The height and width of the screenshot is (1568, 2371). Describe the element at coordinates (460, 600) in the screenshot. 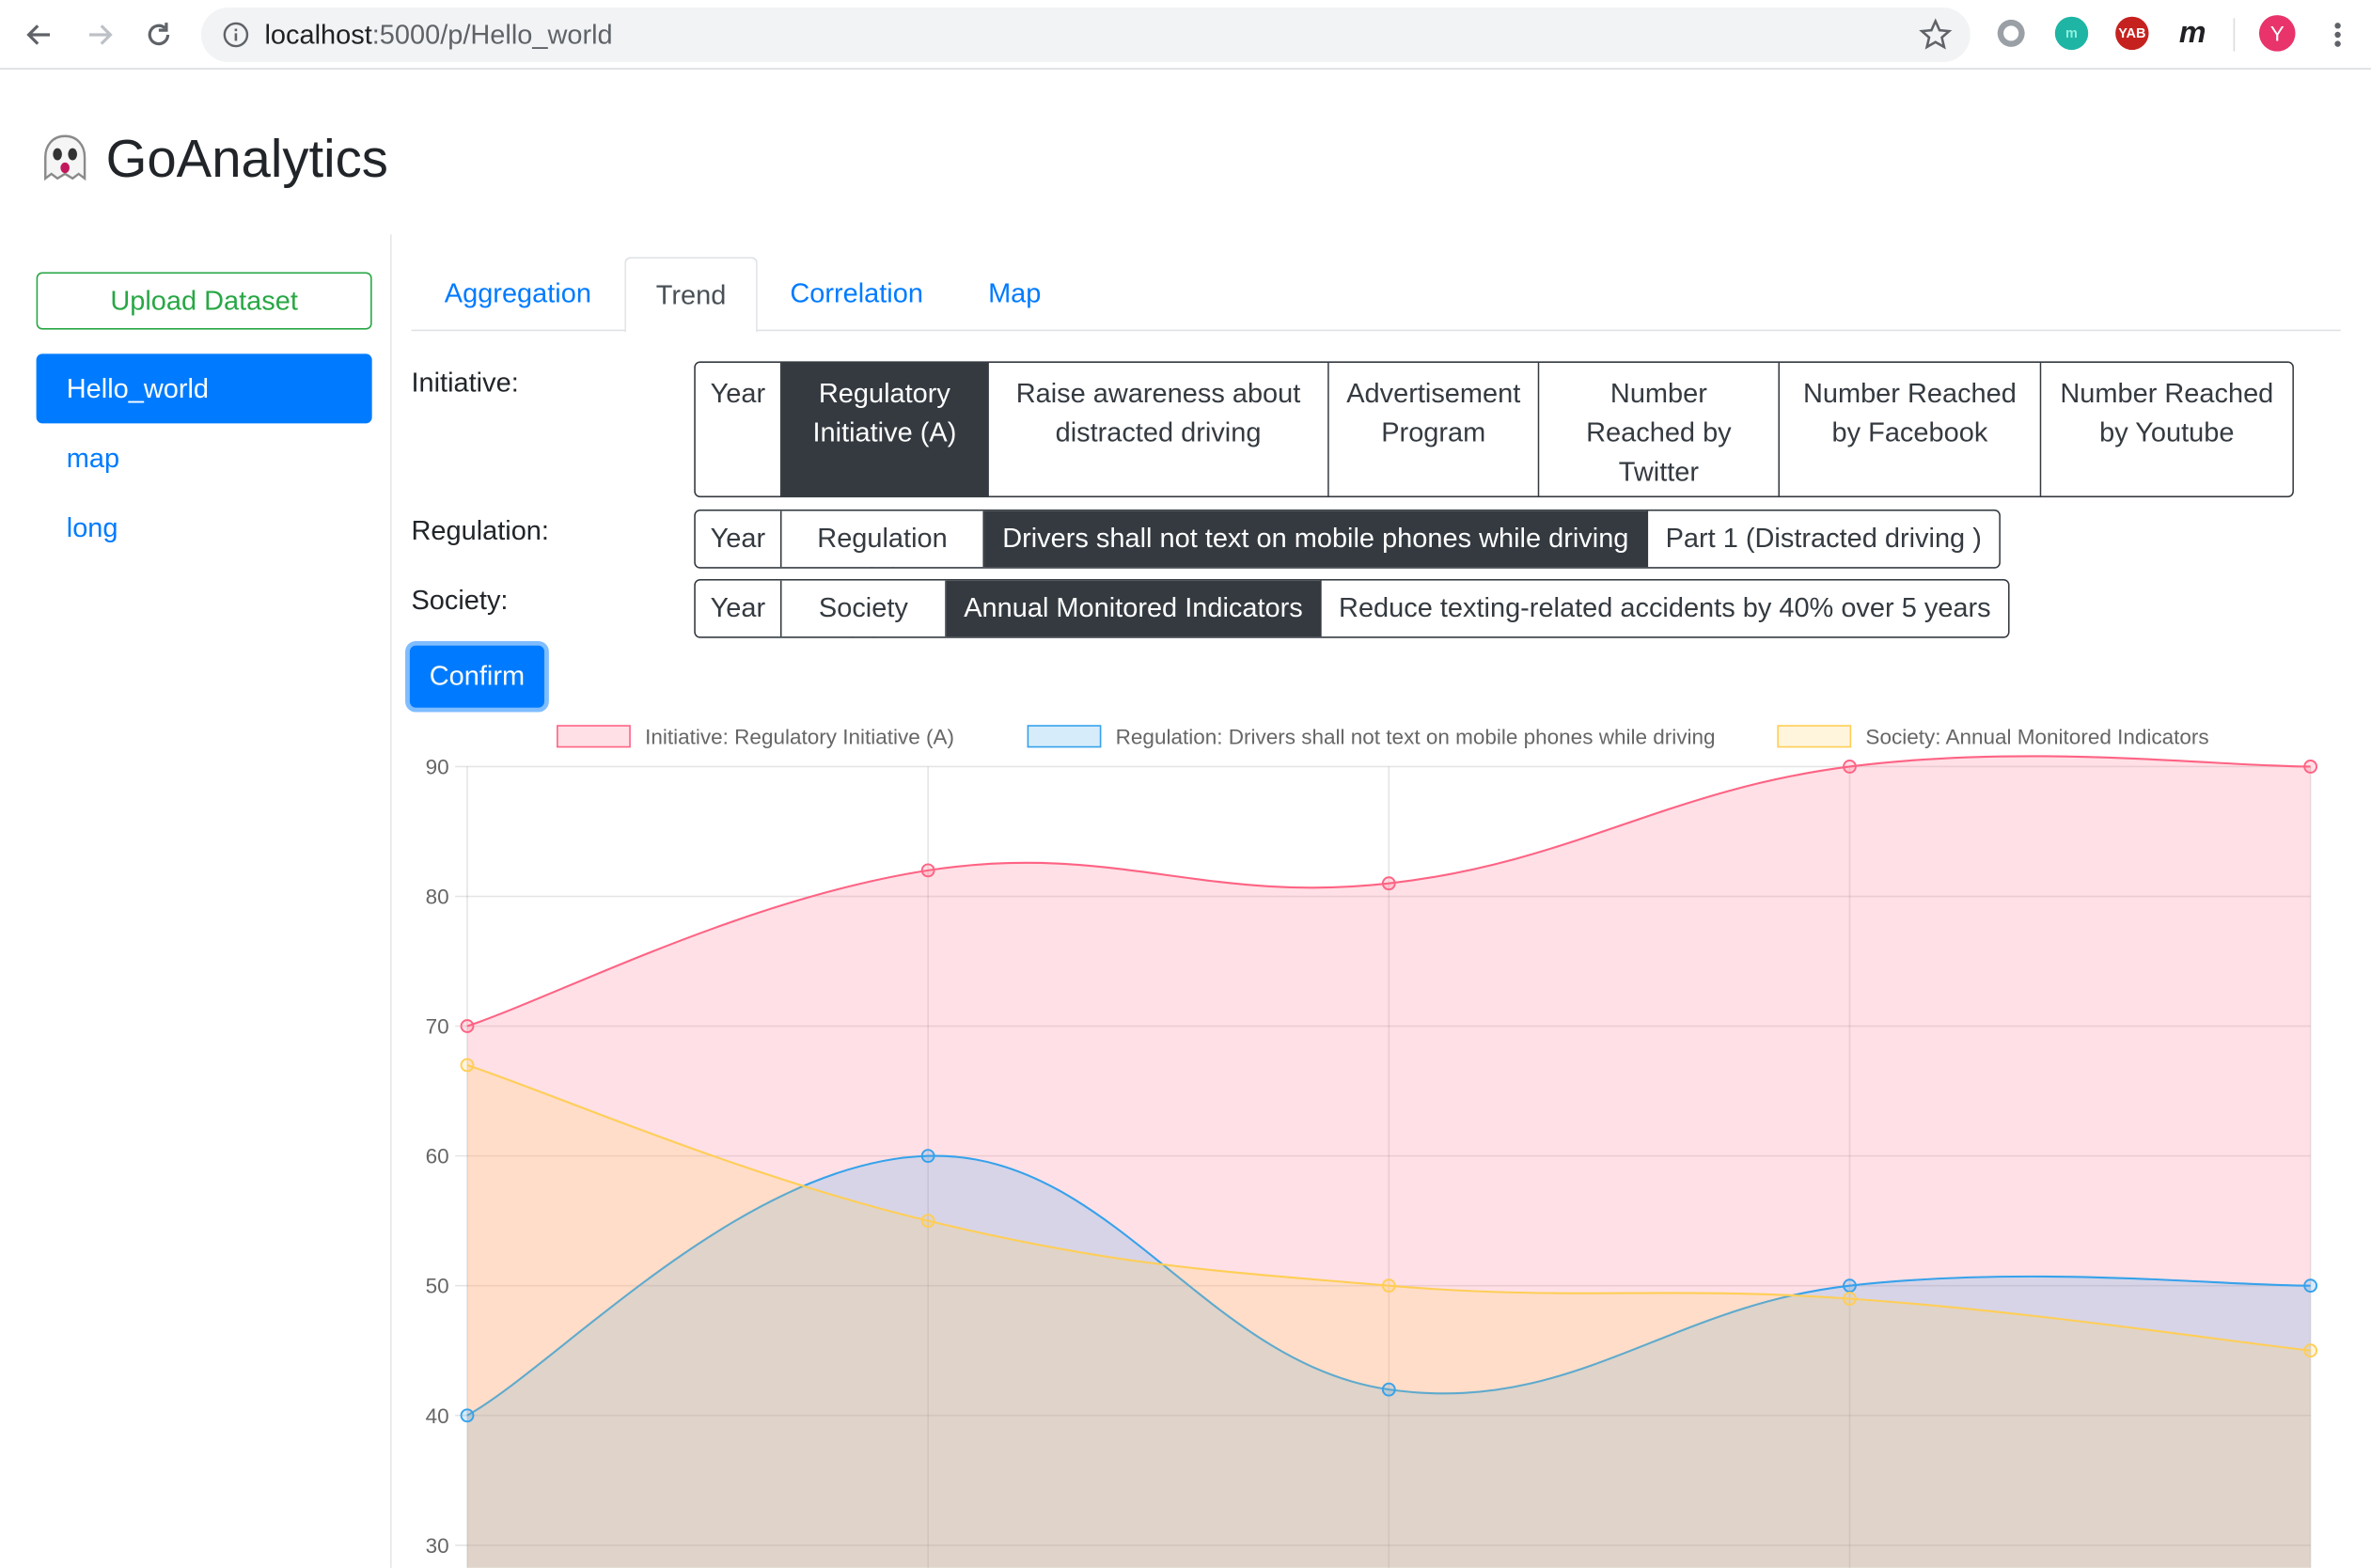

I see `society-label: Society:` at that location.